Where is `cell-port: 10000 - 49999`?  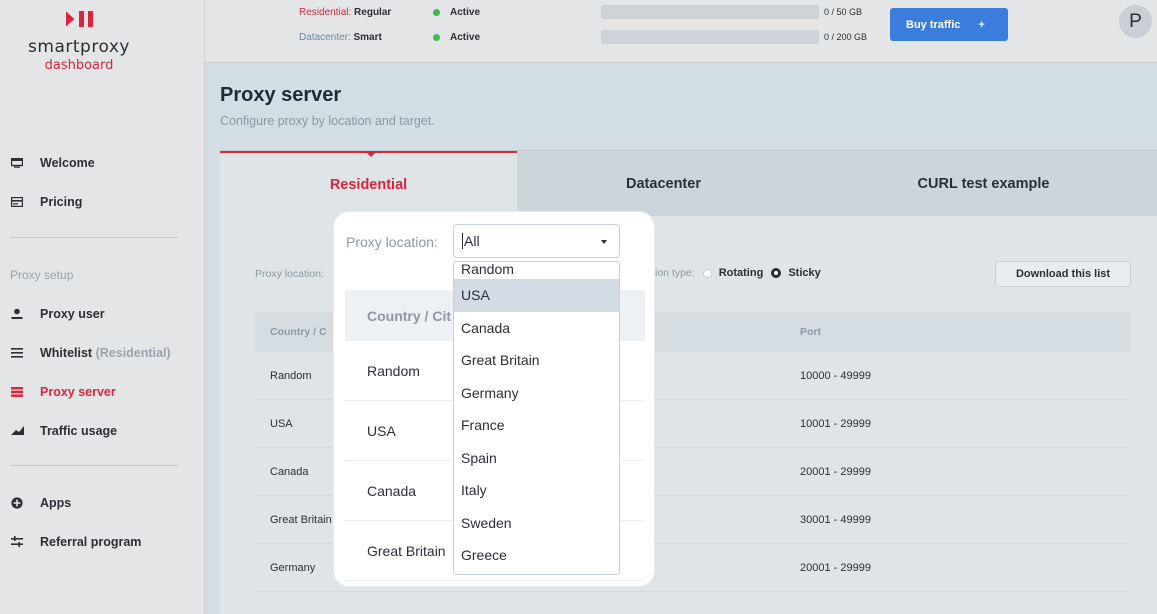
cell-port: 10000 - 49999 is located at coordinates (835, 375).